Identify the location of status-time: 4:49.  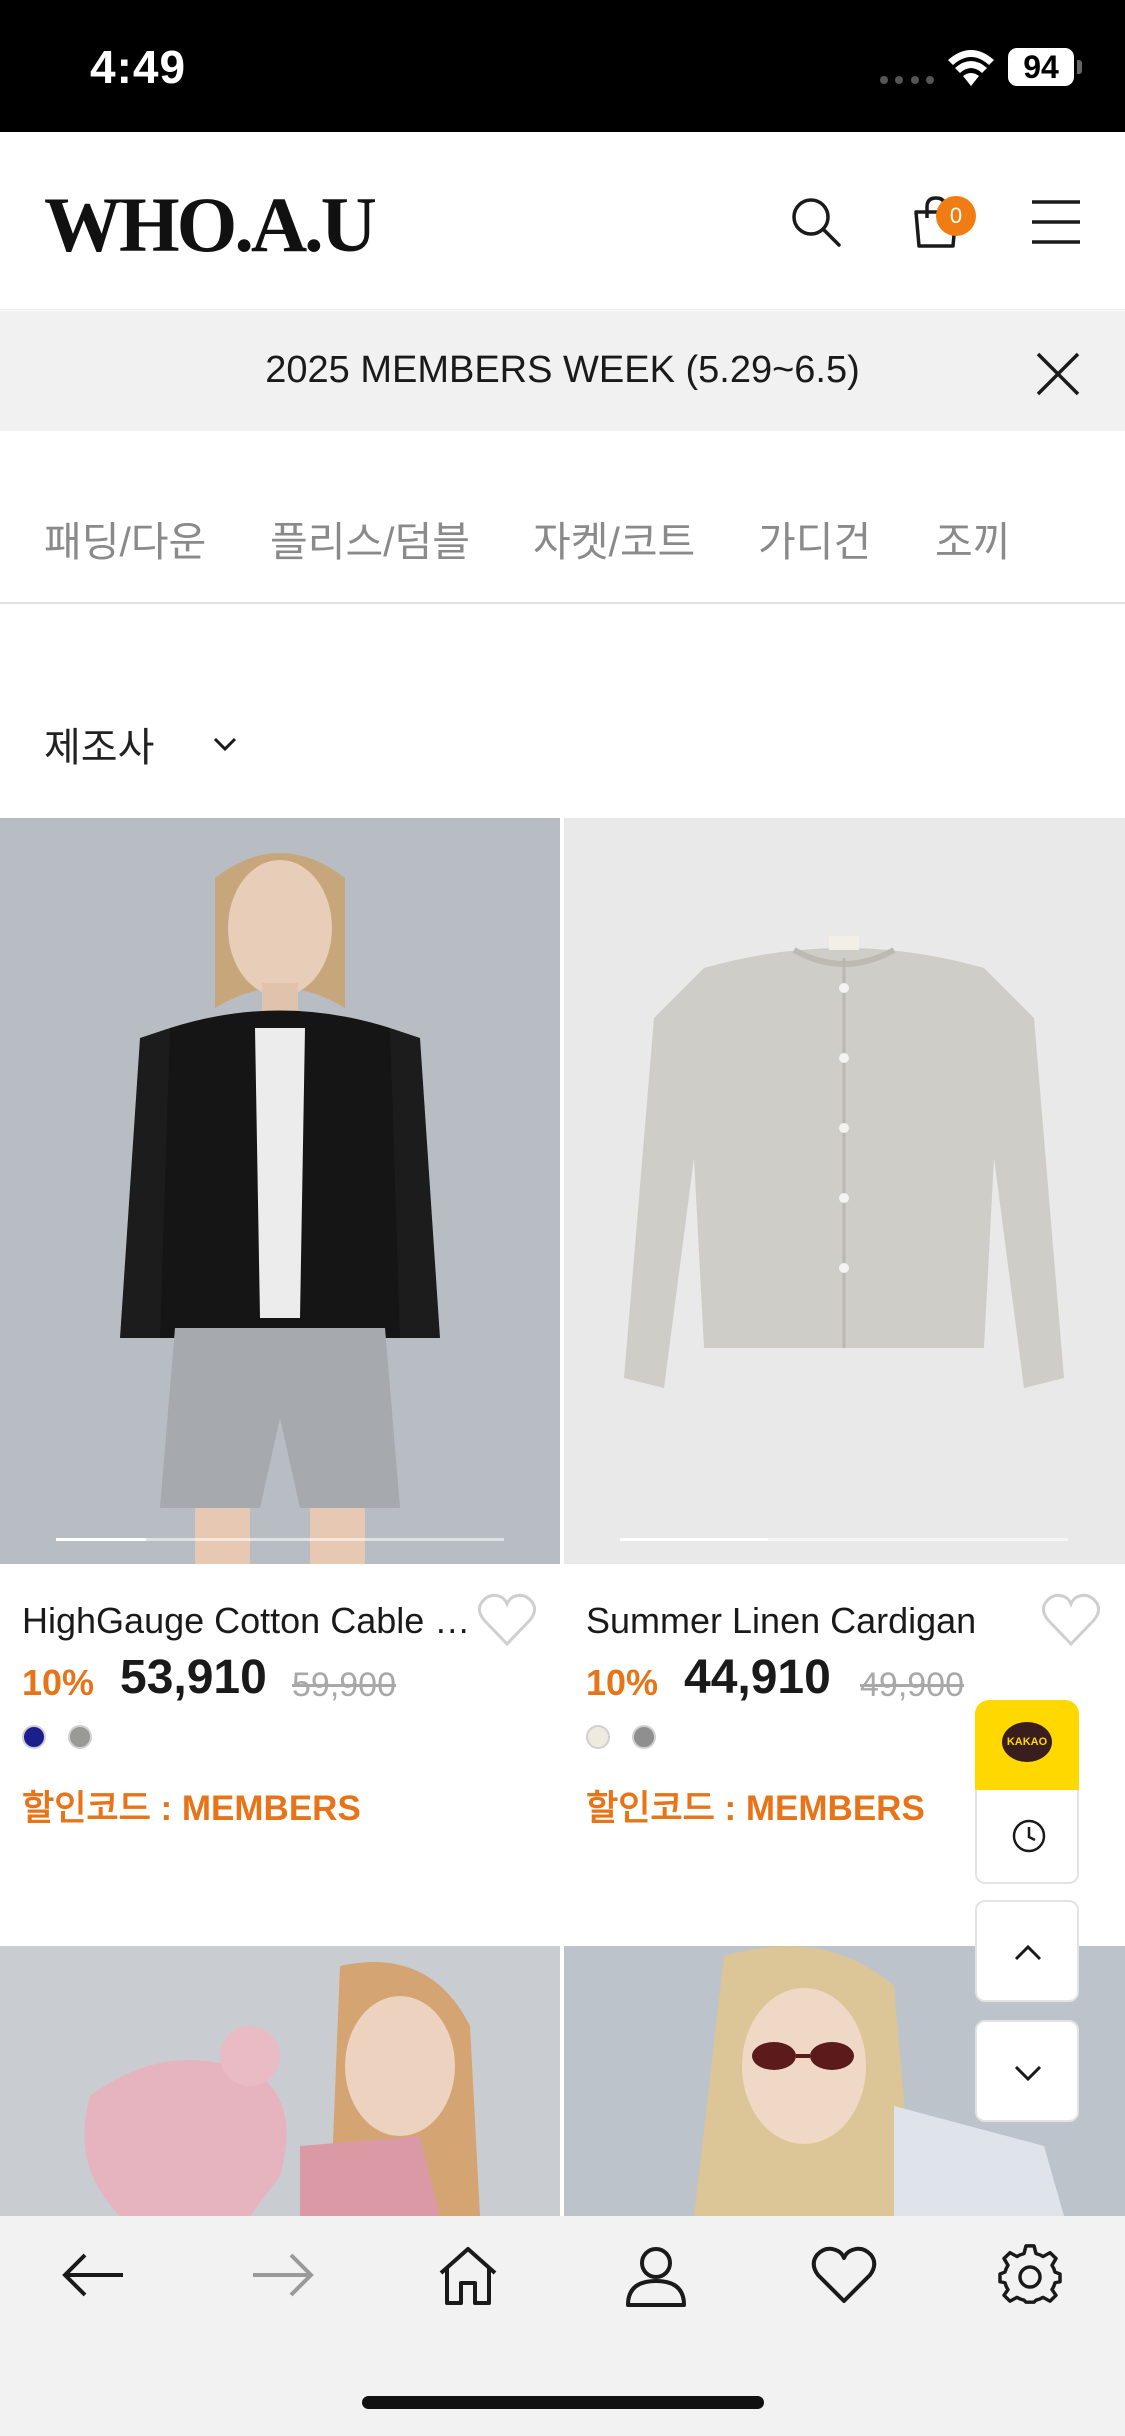
(138, 67).